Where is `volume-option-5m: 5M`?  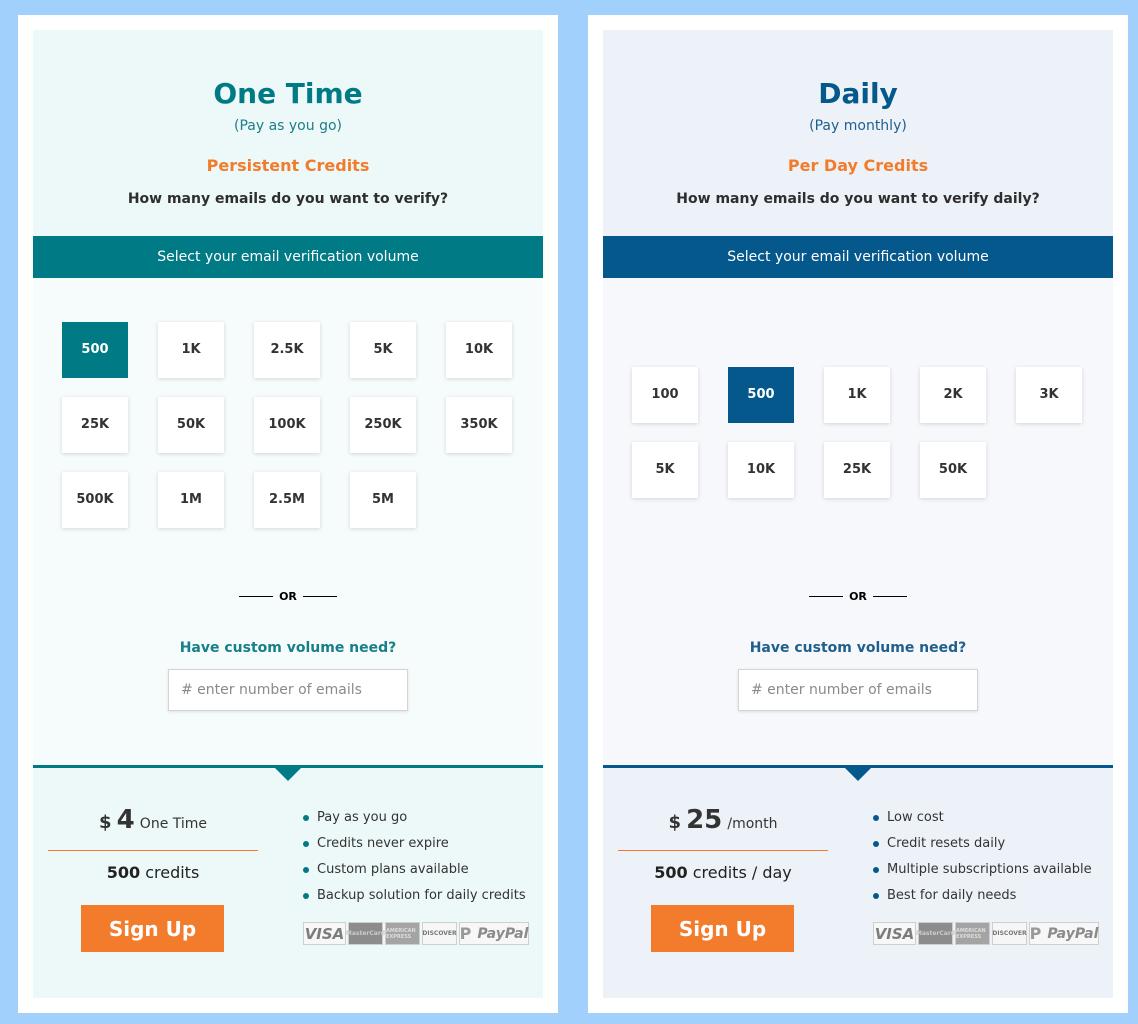
volume-option-5m: 5M is located at coordinates (383, 500).